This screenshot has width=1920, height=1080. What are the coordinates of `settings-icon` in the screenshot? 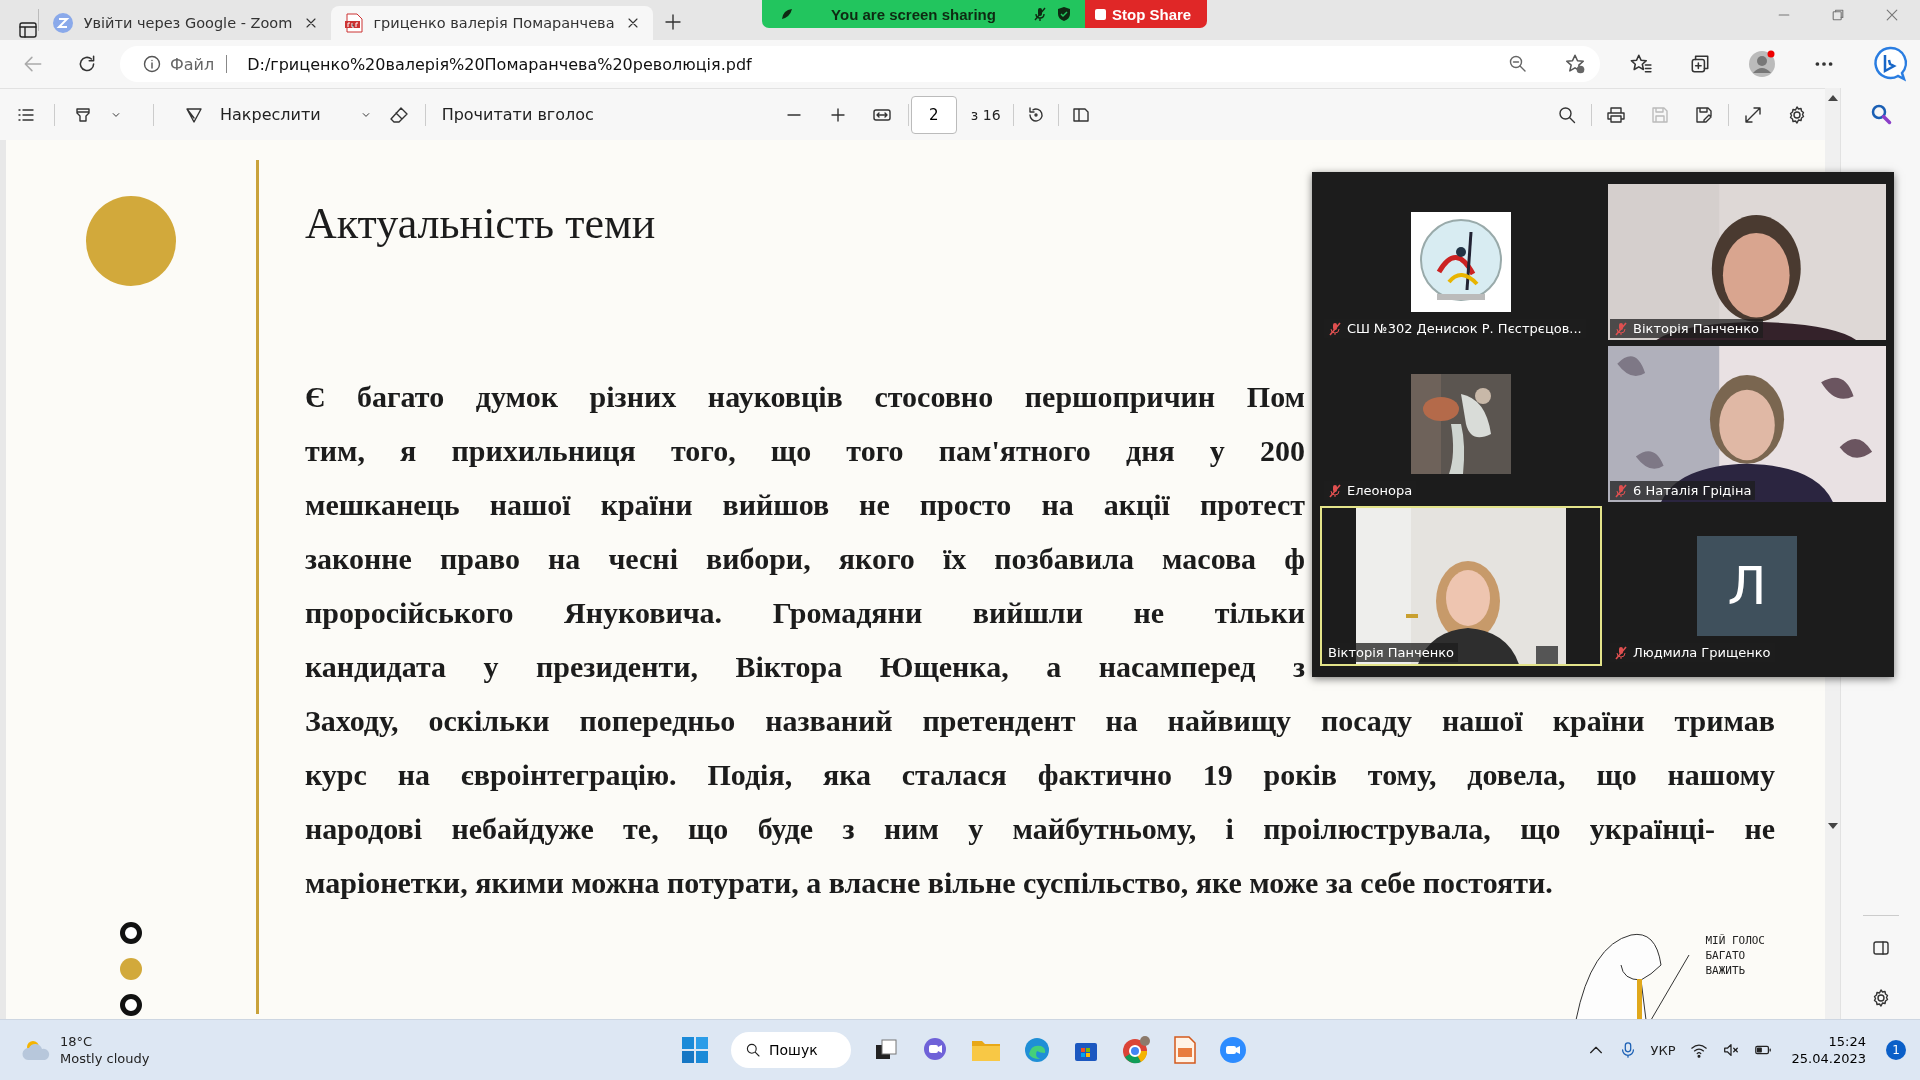 It's located at (1797, 114).